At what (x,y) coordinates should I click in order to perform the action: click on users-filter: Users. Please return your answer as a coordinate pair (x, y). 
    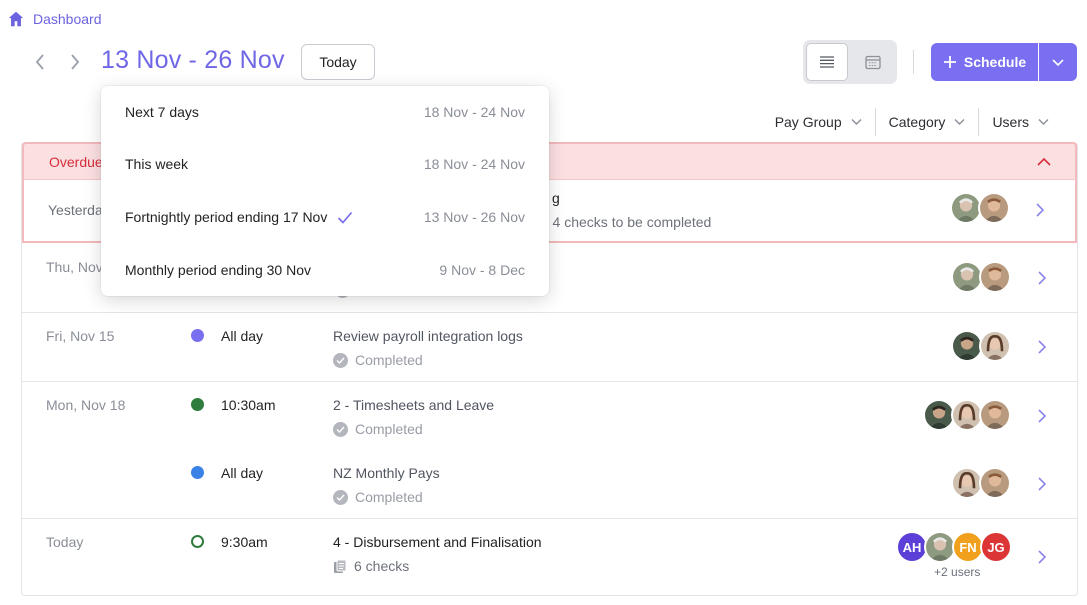
    Looking at the image, I should click on (1020, 122).